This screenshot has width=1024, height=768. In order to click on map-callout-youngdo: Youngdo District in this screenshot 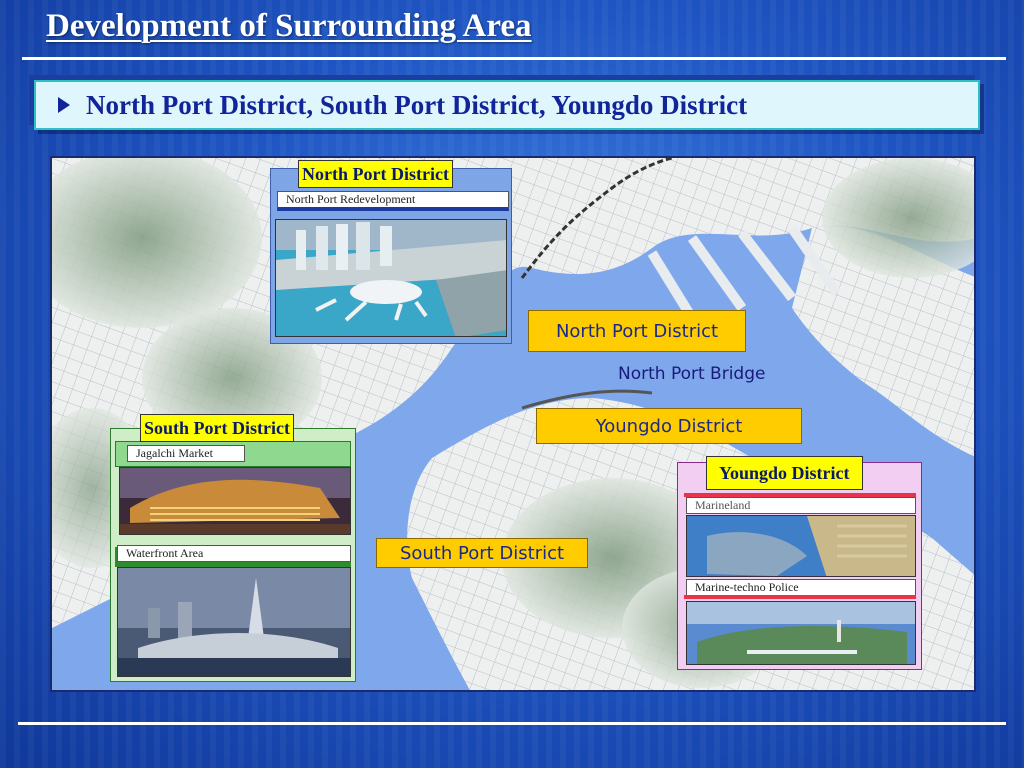, I will do `click(669, 426)`.